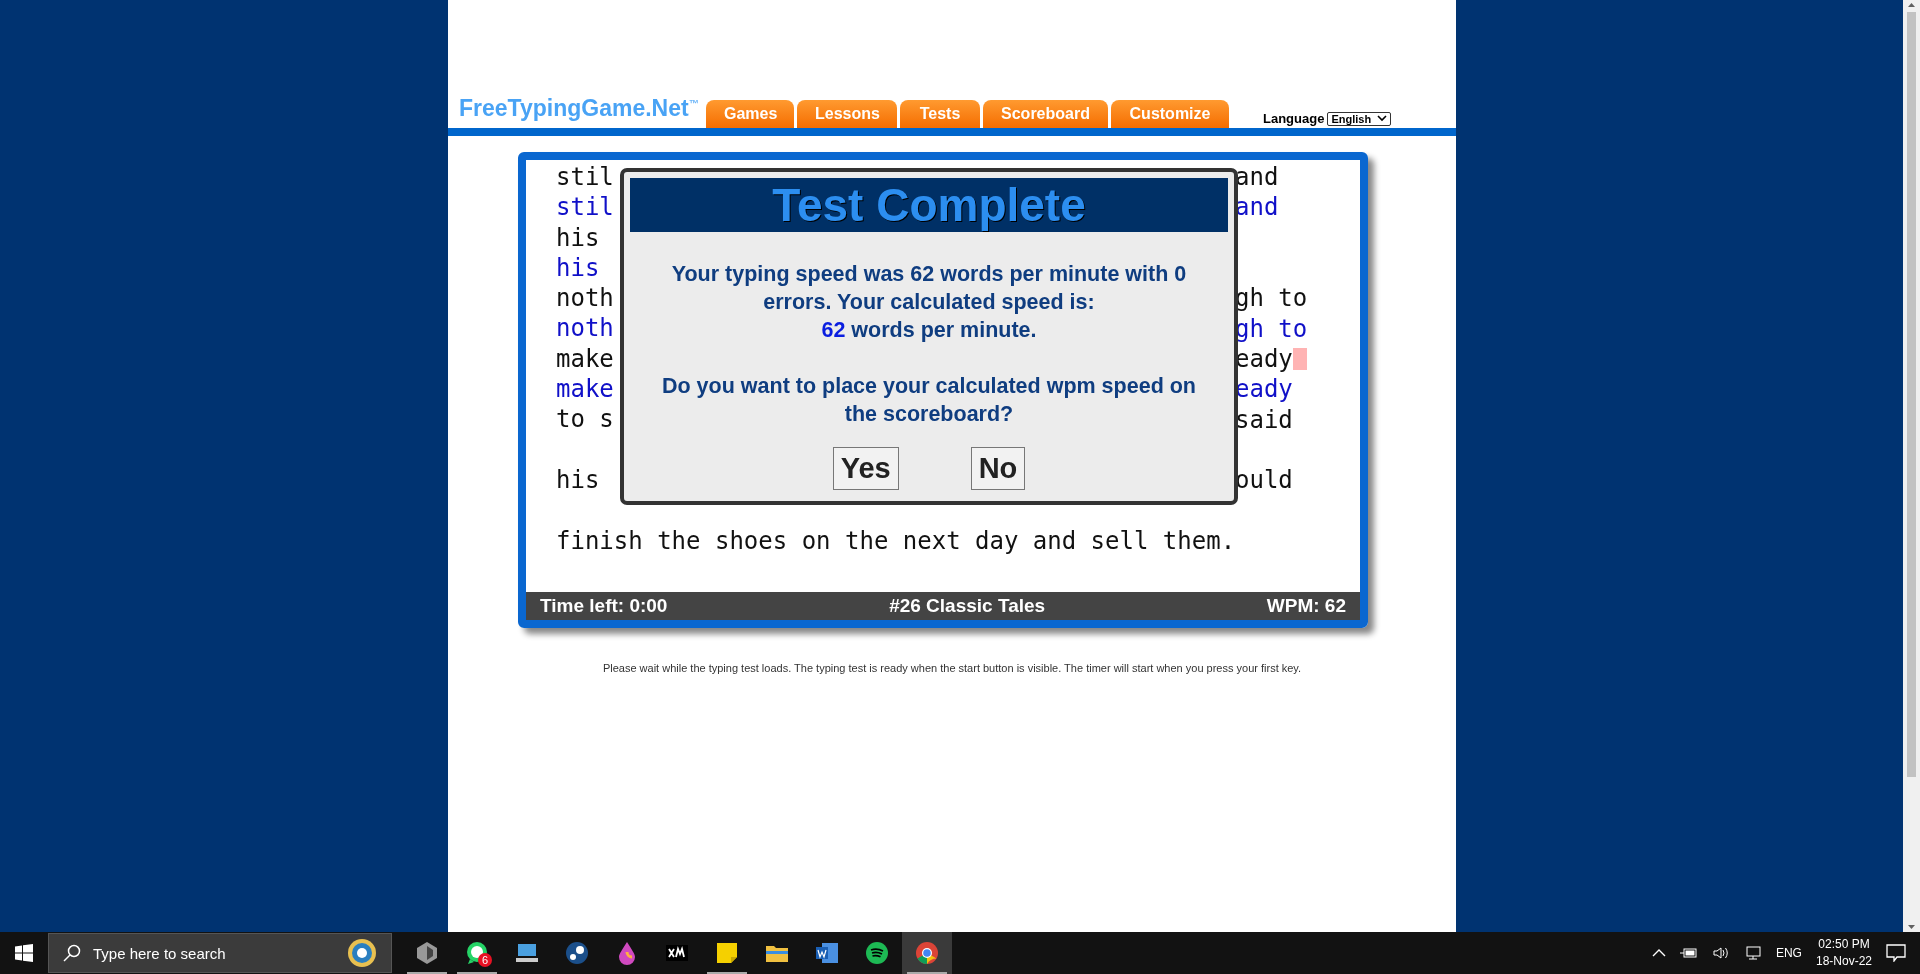 This screenshot has height=974, width=1920. Describe the element at coordinates (1896, 953) in the screenshot. I see `notification-icon` at that location.